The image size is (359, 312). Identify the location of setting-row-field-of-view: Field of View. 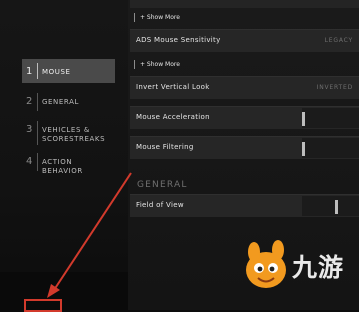
(244, 205).